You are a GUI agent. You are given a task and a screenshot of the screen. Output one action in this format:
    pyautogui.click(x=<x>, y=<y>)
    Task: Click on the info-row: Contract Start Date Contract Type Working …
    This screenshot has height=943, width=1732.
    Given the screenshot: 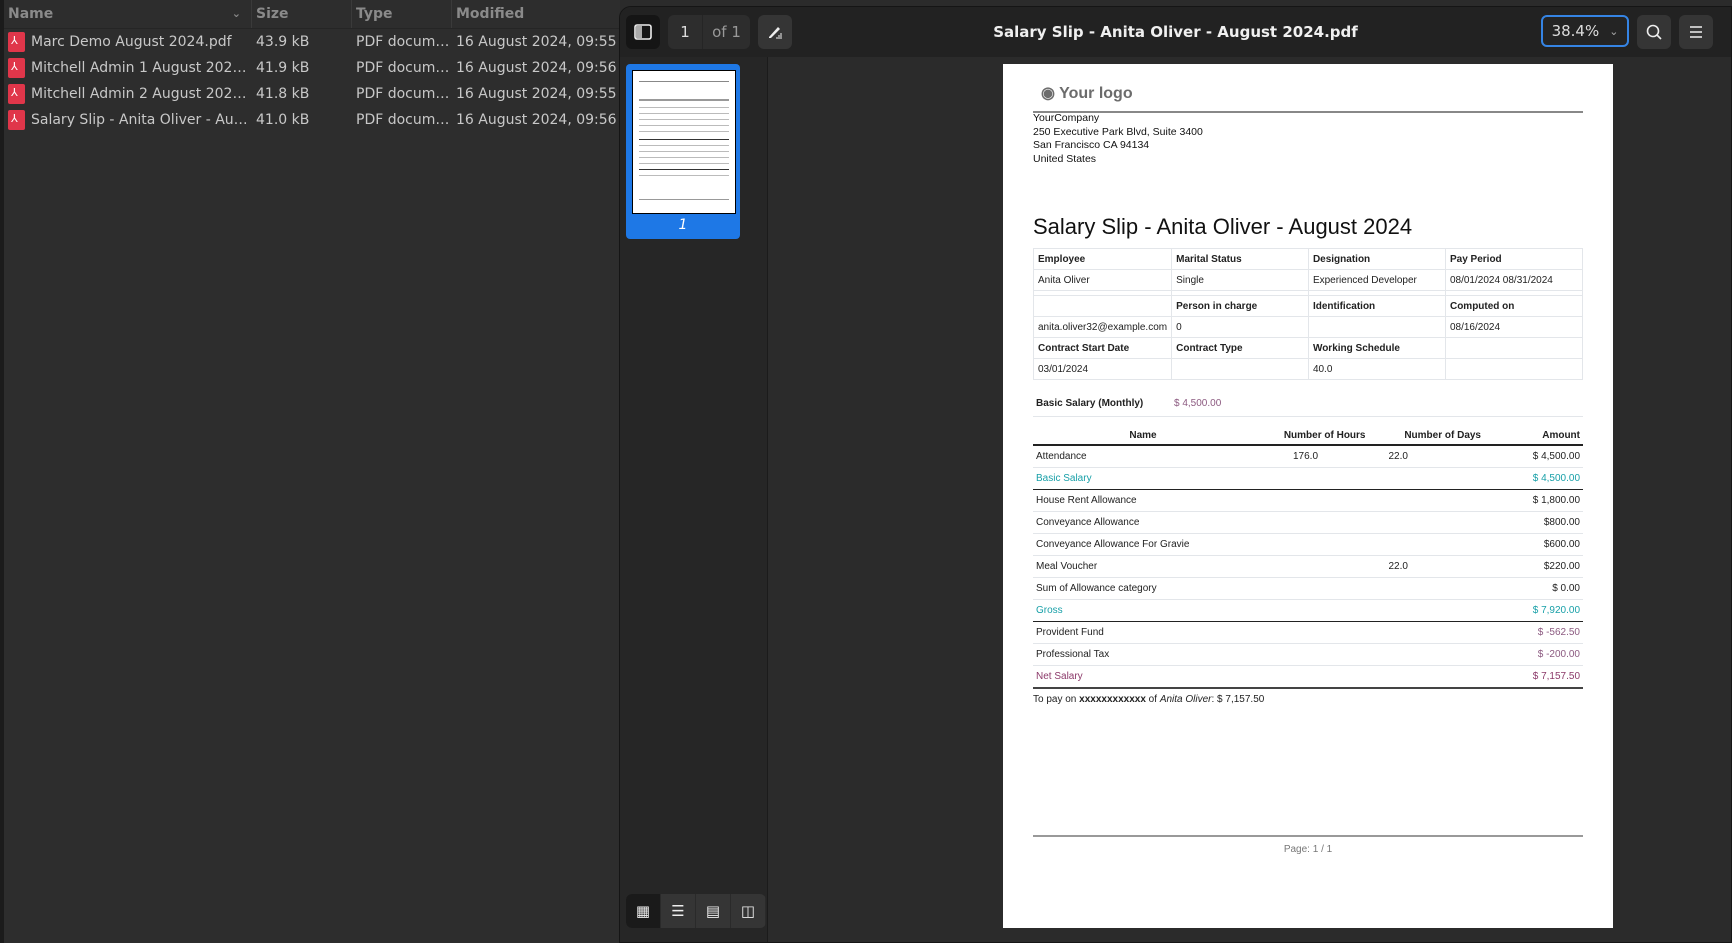 What is the action you would take?
    pyautogui.click(x=1308, y=348)
    